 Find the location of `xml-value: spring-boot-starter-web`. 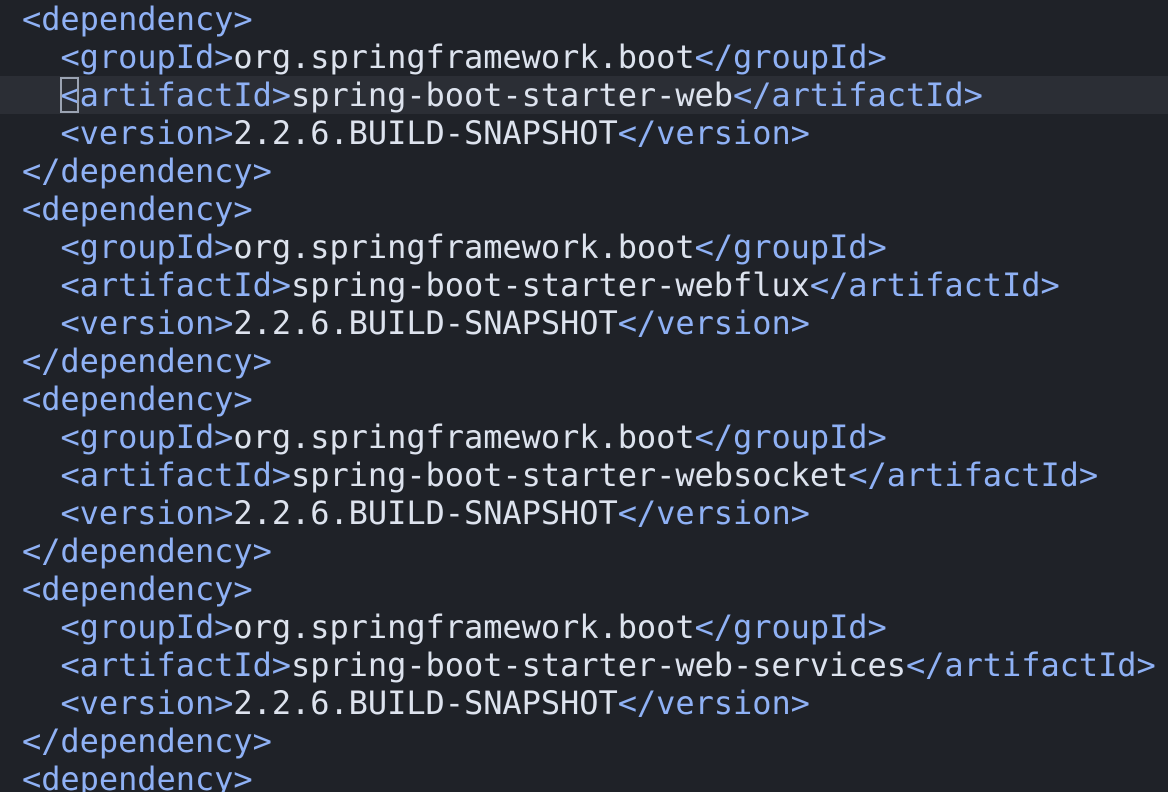

xml-value: spring-boot-starter-web is located at coordinates (512, 95).